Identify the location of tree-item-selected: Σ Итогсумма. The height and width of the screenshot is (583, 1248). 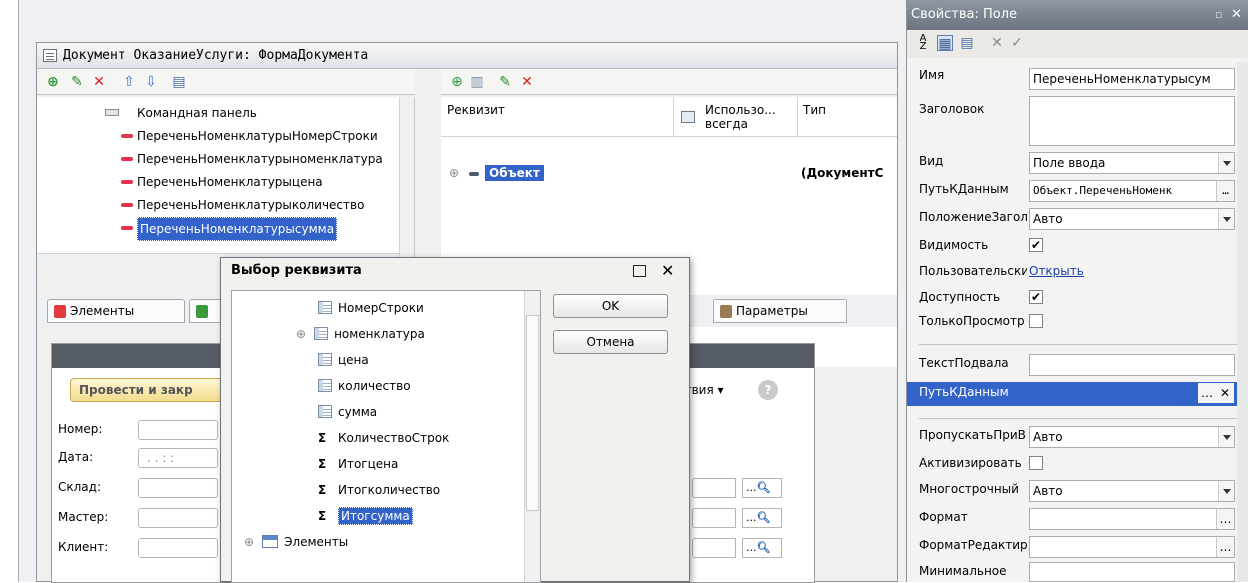
(365, 516).